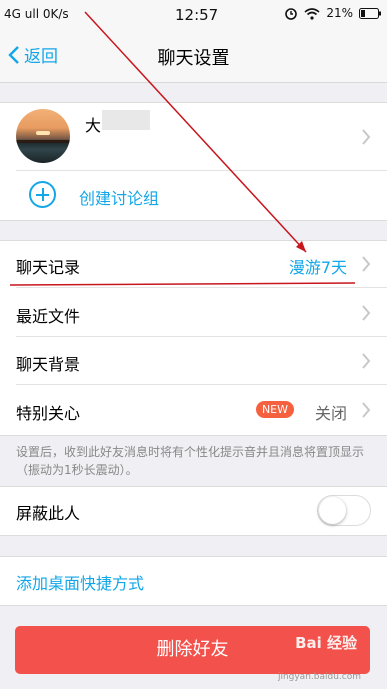 The image size is (387, 689). What do you see at coordinates (291, 14) in the screenshot?
I see `alarm-icon` at bounding box center [291, 14].